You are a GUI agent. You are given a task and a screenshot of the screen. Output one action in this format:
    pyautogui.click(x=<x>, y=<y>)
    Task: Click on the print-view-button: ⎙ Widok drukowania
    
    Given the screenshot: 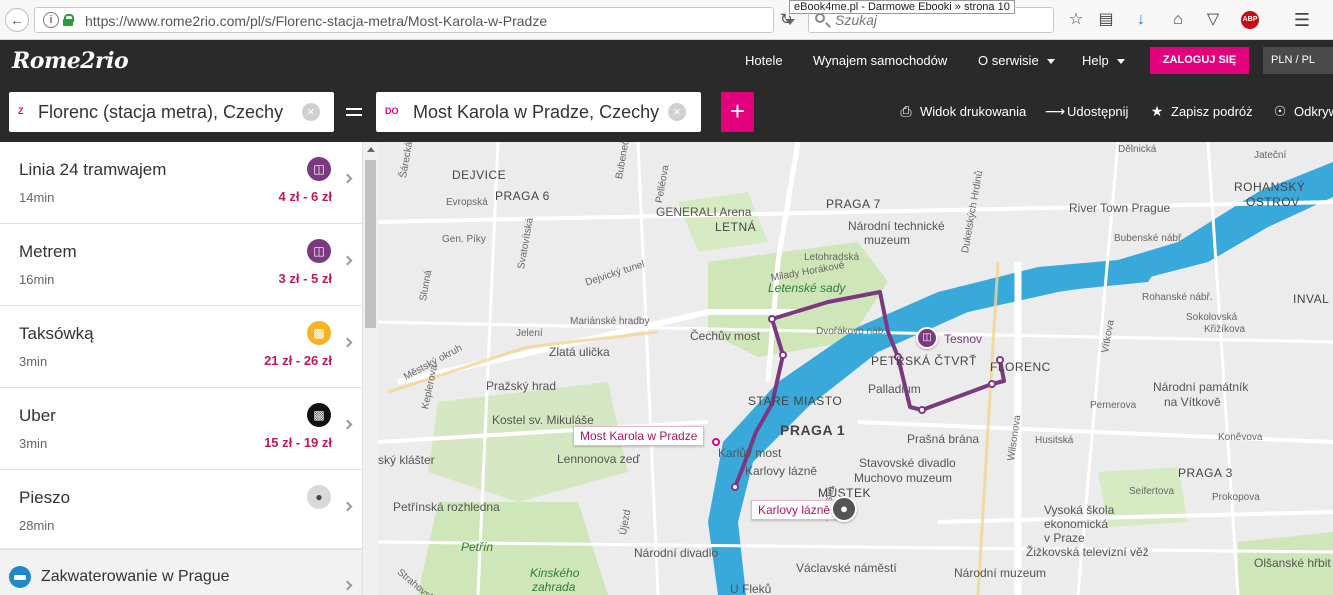 What is the action you would take?
    pyautogui.click(x=962, y=111)
    